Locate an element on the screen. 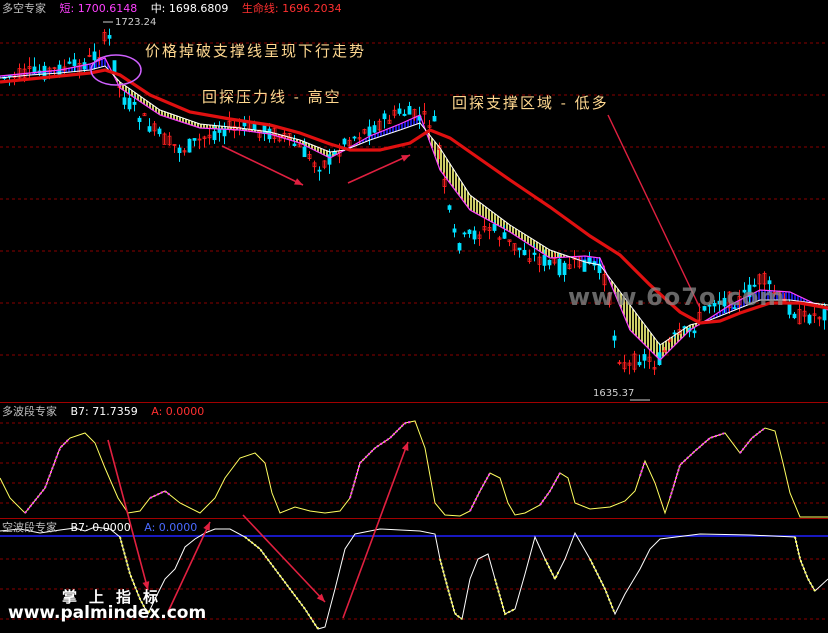 This screenshot has width=828, height=633. long-wave-a-value: A: 0.0000 is located at coordinates (178, 411).